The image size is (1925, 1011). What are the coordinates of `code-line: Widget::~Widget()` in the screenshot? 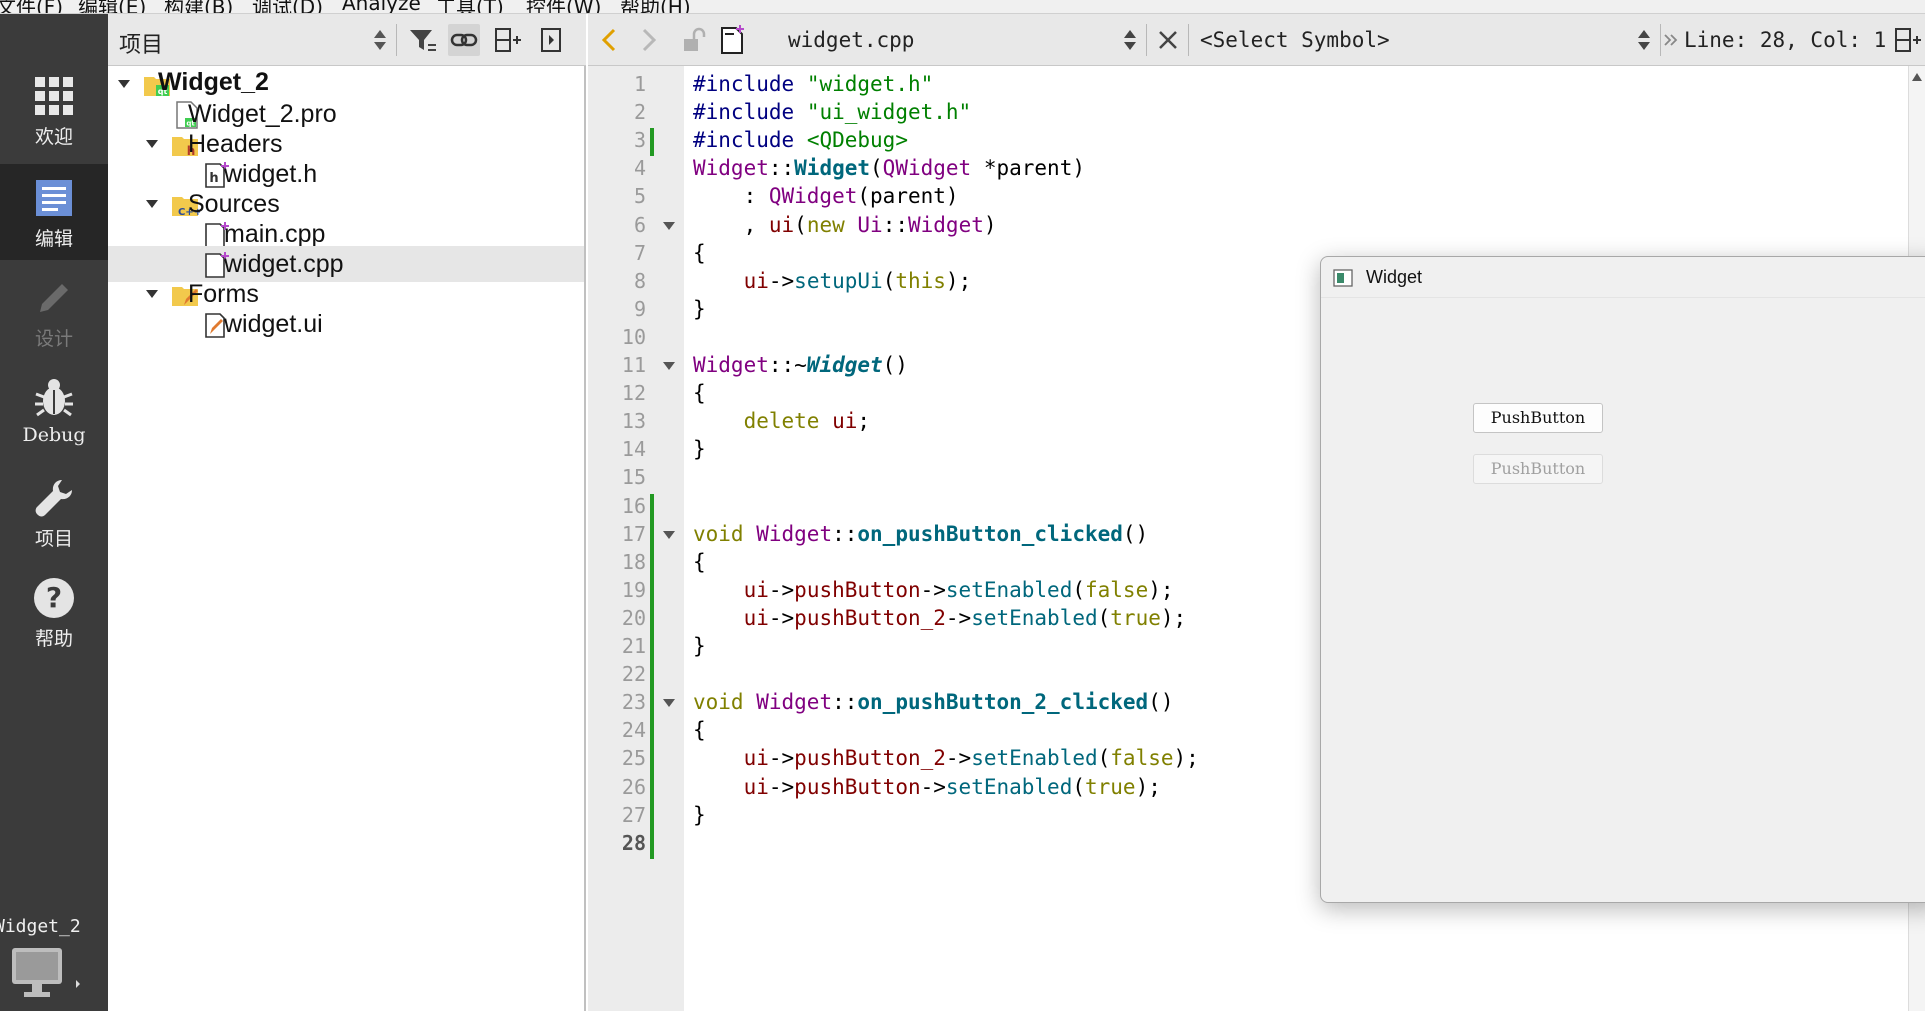 It's located at (800, 365).